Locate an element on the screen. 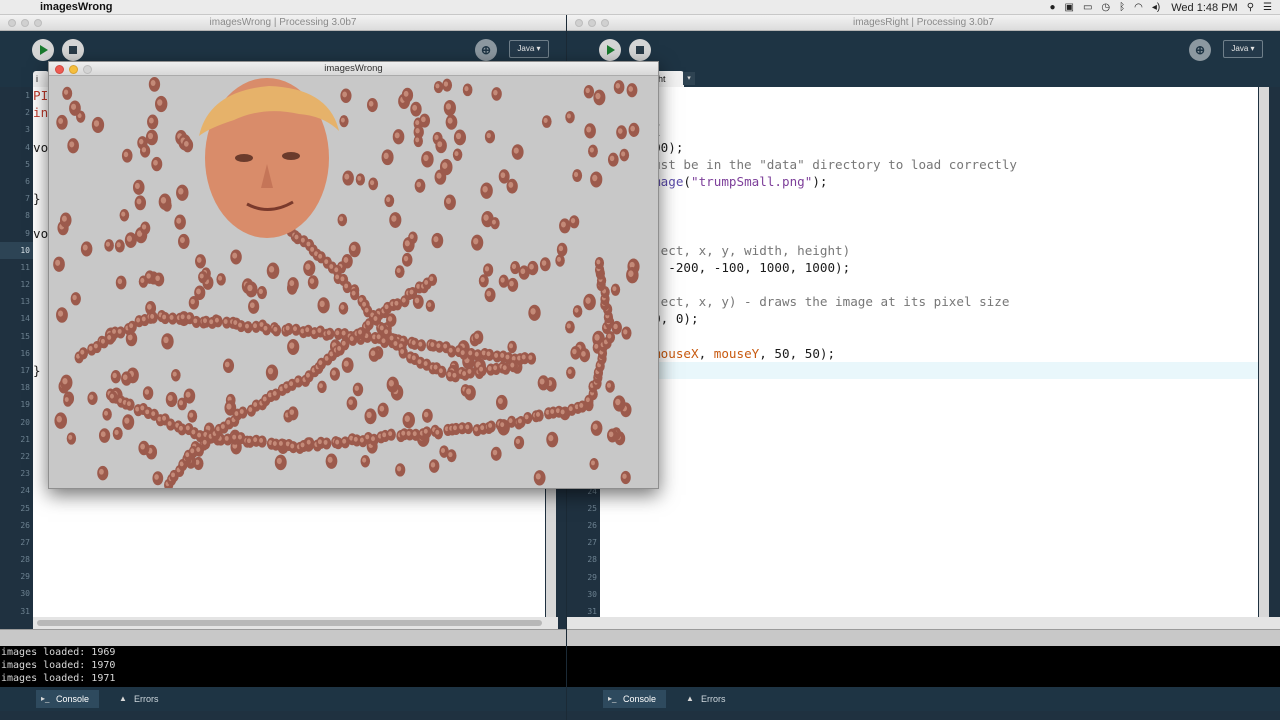 This screenshot has width=1280, height=720. tab-menu-arrow: ▾ is located at coordinates (689, 78).